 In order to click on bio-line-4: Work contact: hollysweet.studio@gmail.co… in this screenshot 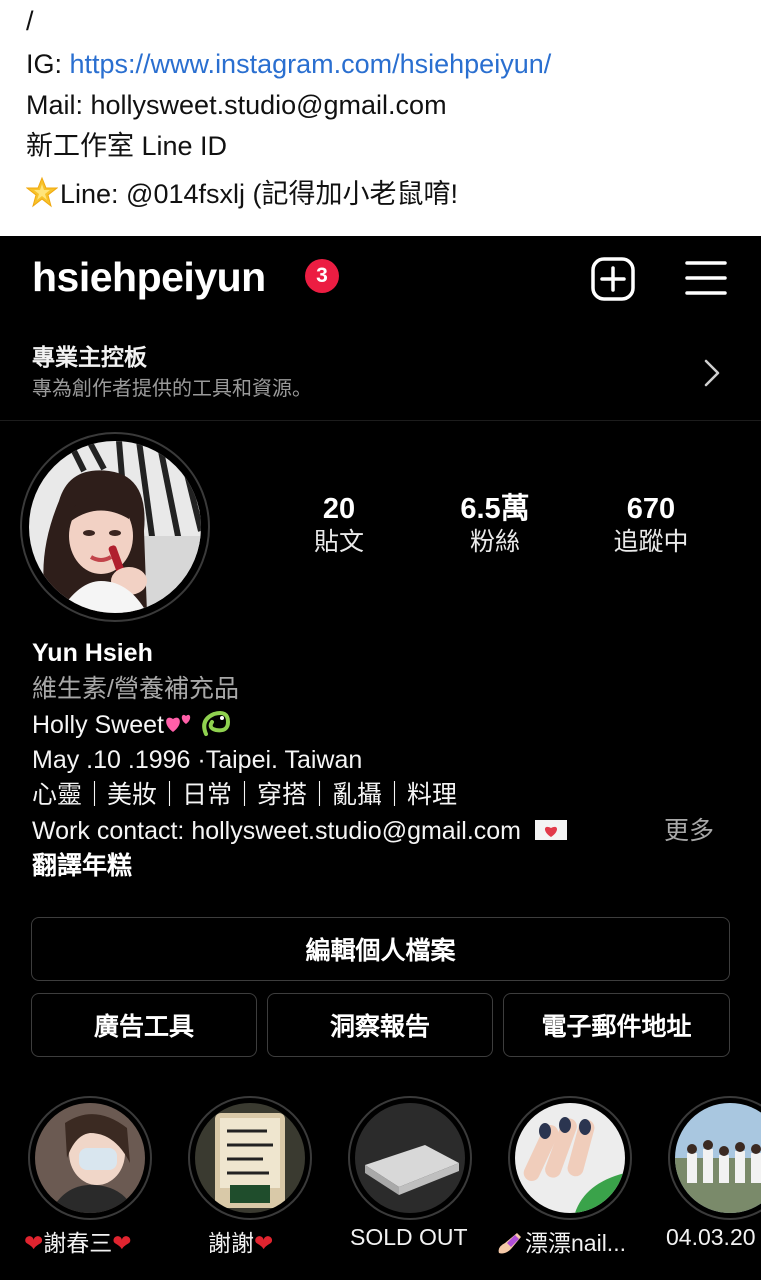, I will do `click(300, 831)`.